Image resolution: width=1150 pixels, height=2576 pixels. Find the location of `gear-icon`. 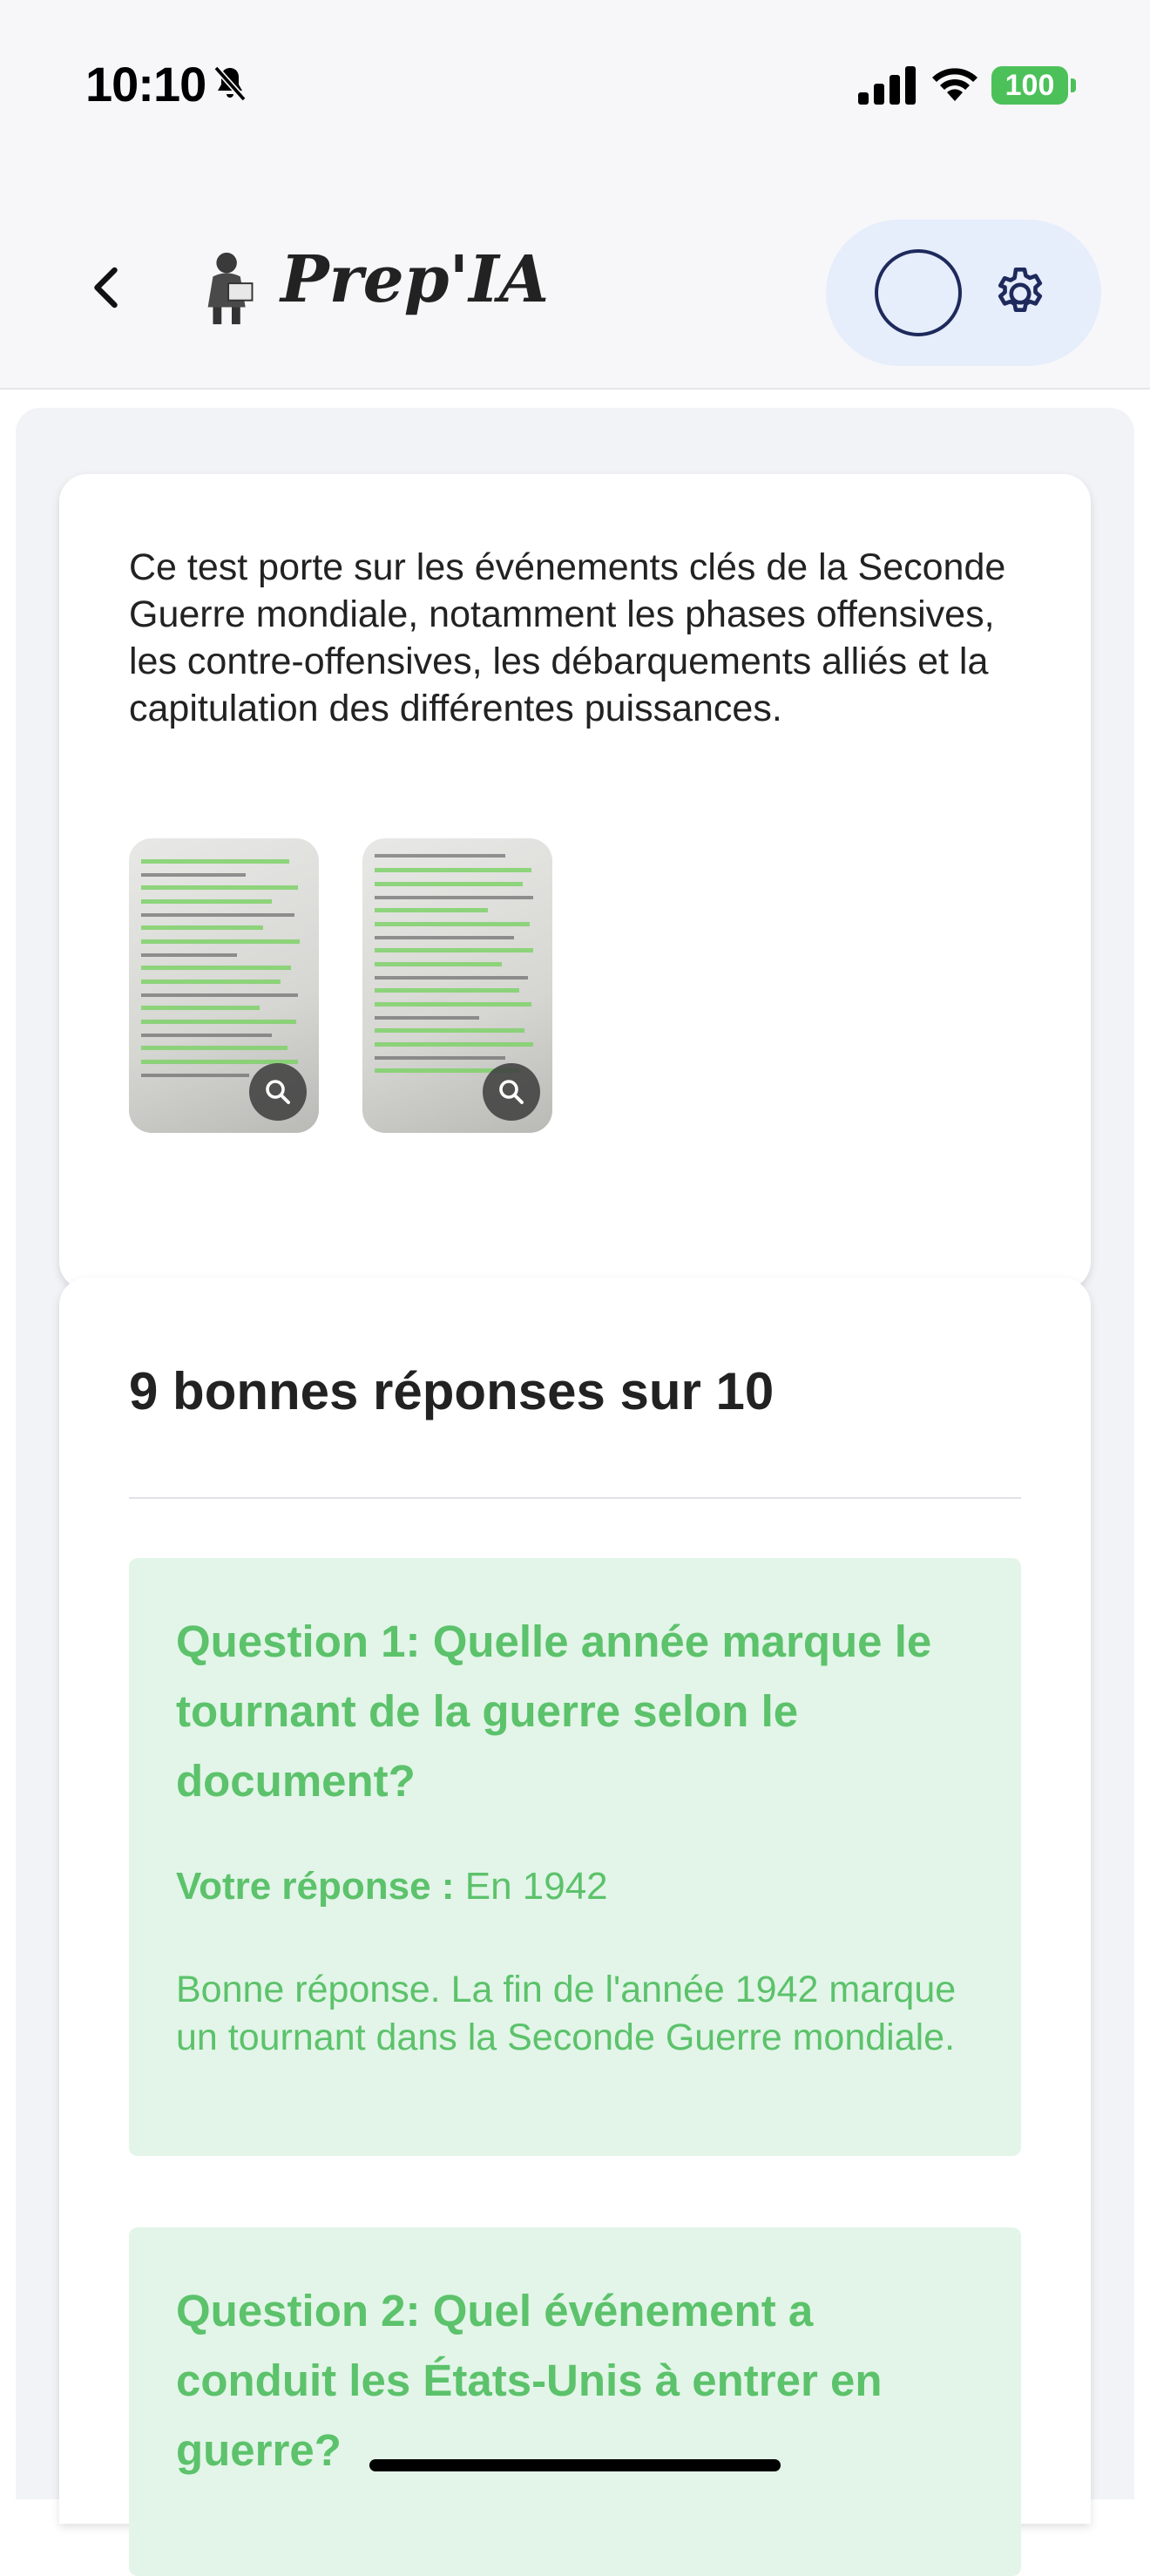

gear-icon is located at coordinates (1020, 293).